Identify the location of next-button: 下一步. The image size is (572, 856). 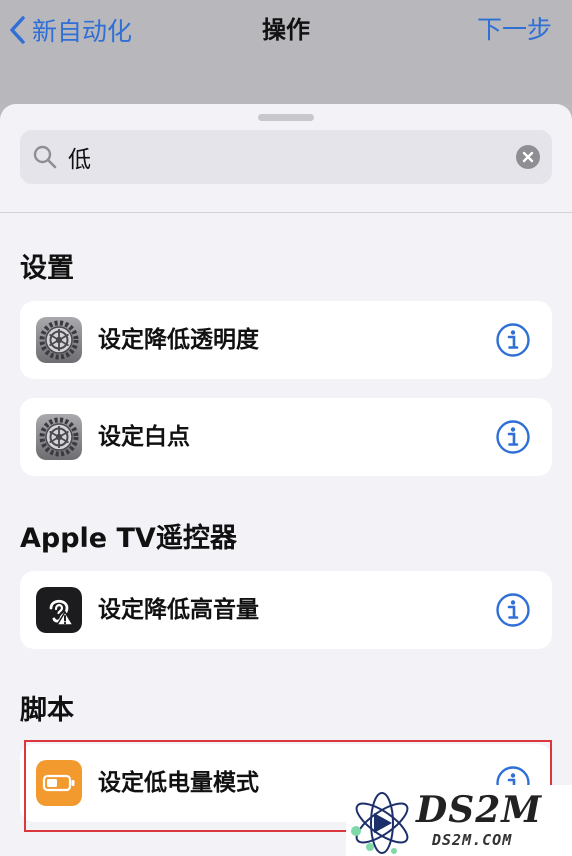
(514, 30).